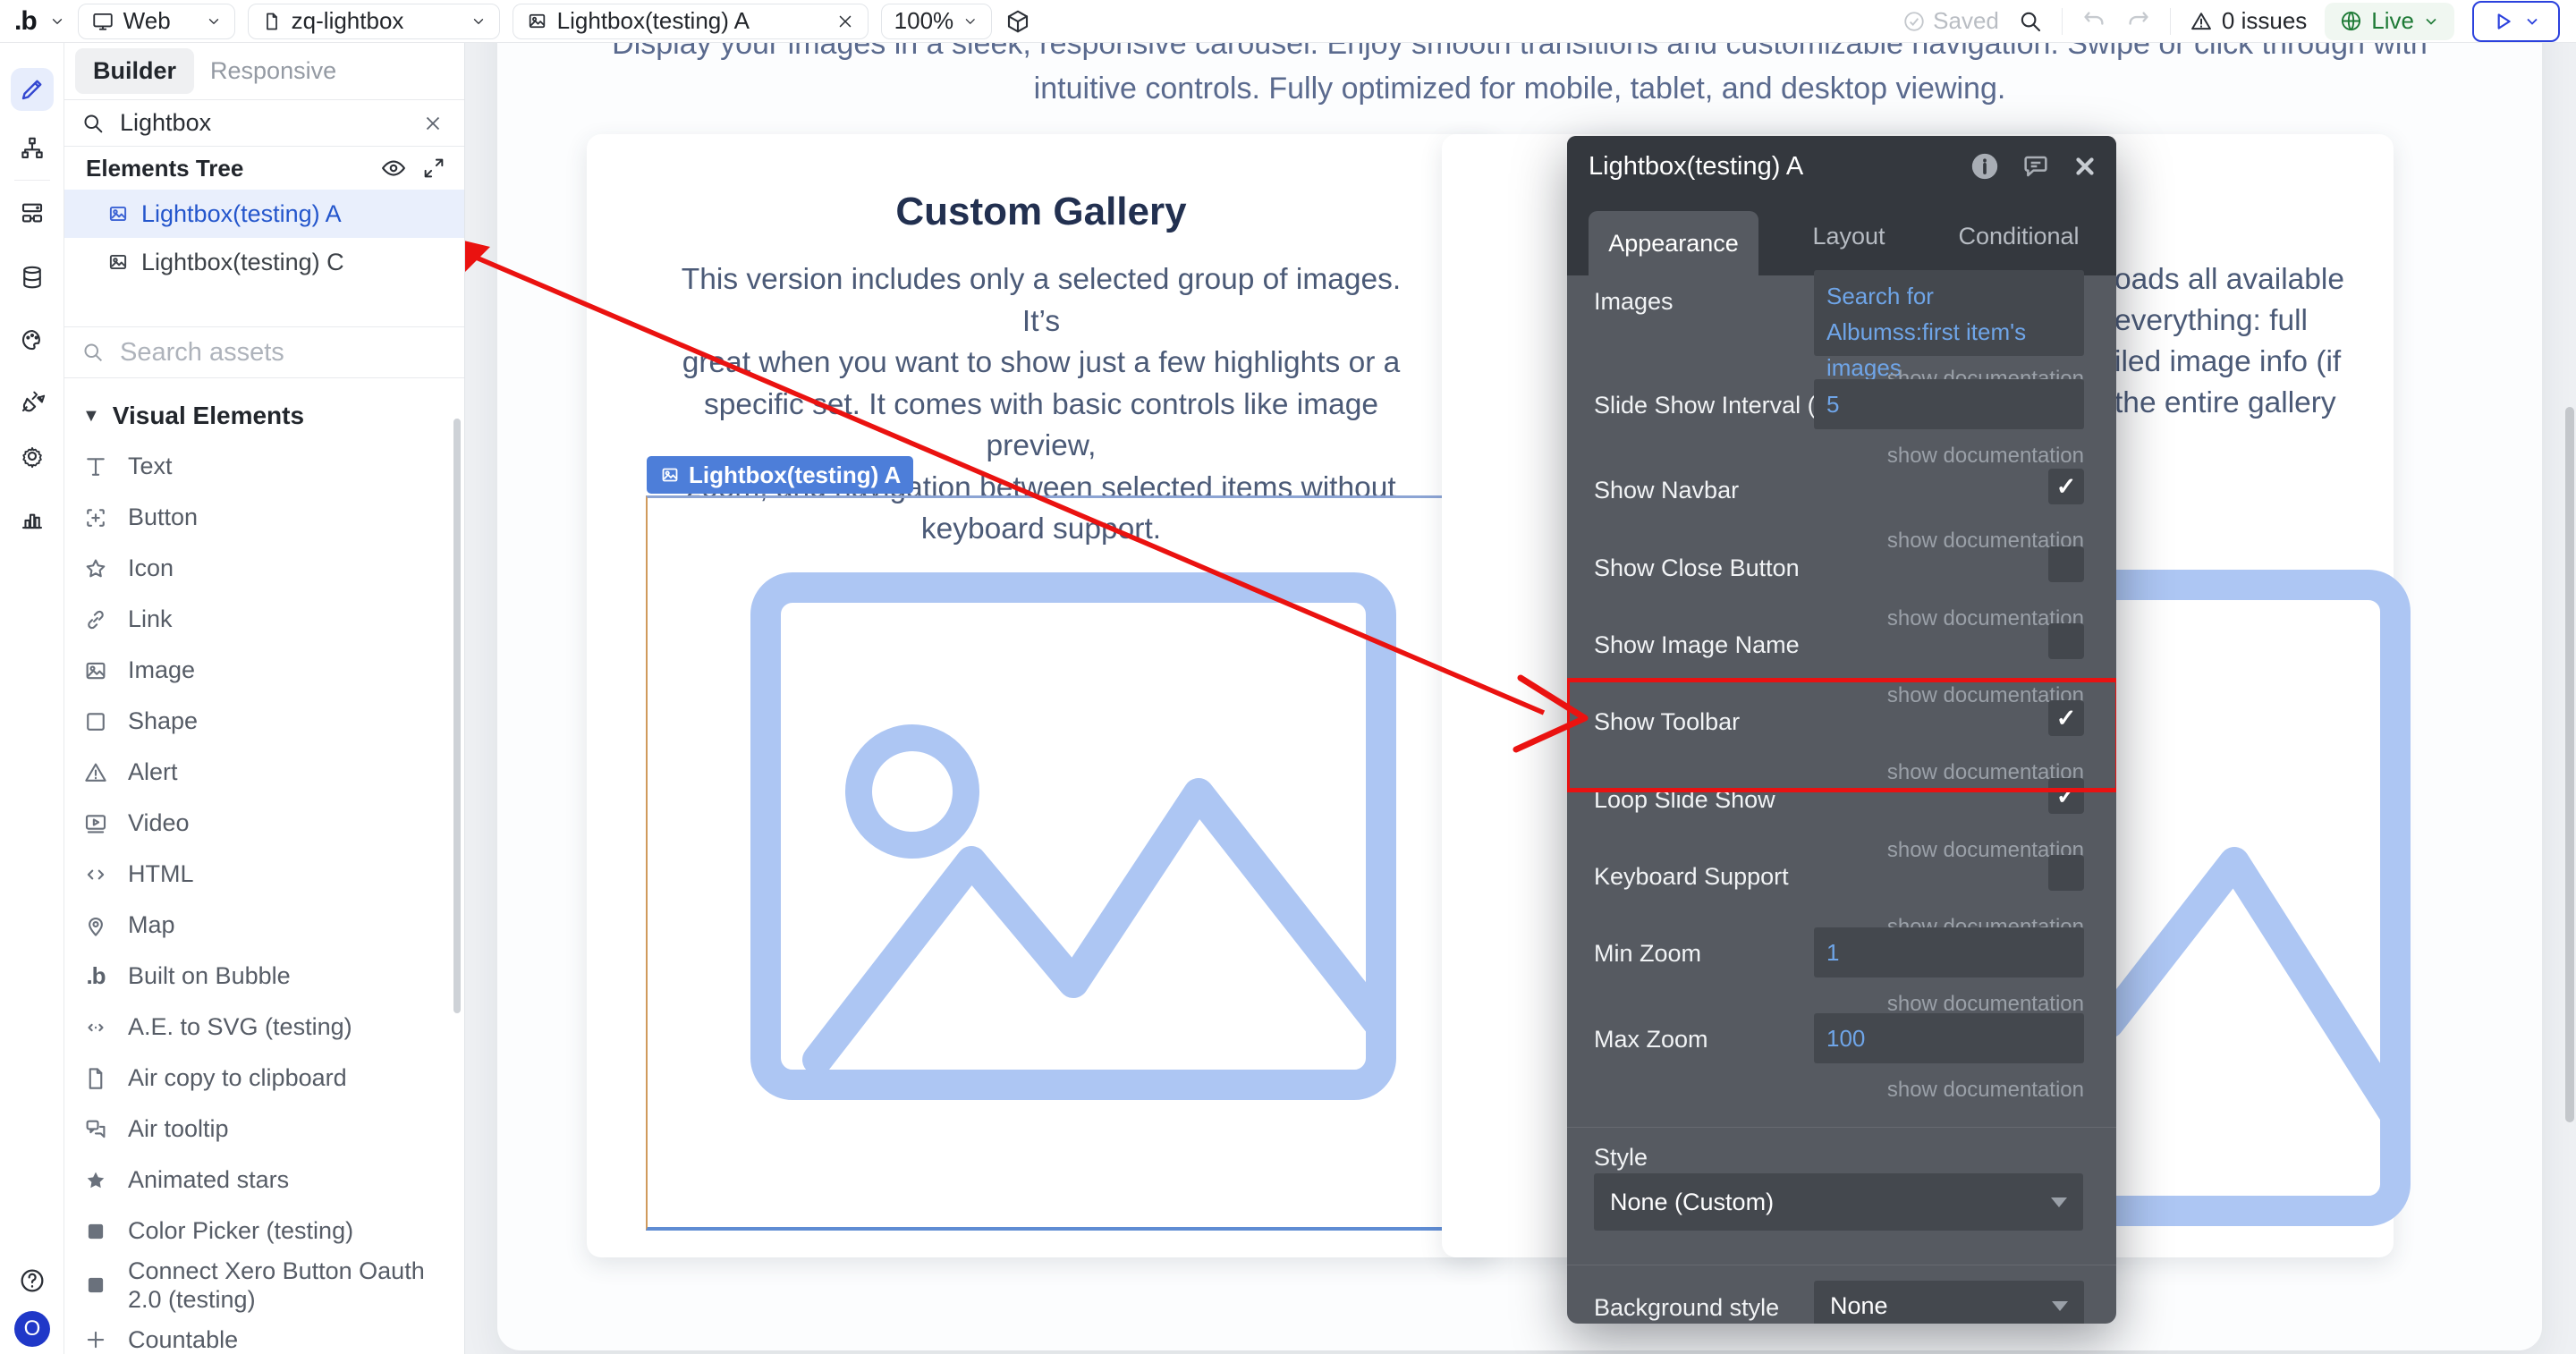  I want to click on bar-chart-icon, so click(32, 521).